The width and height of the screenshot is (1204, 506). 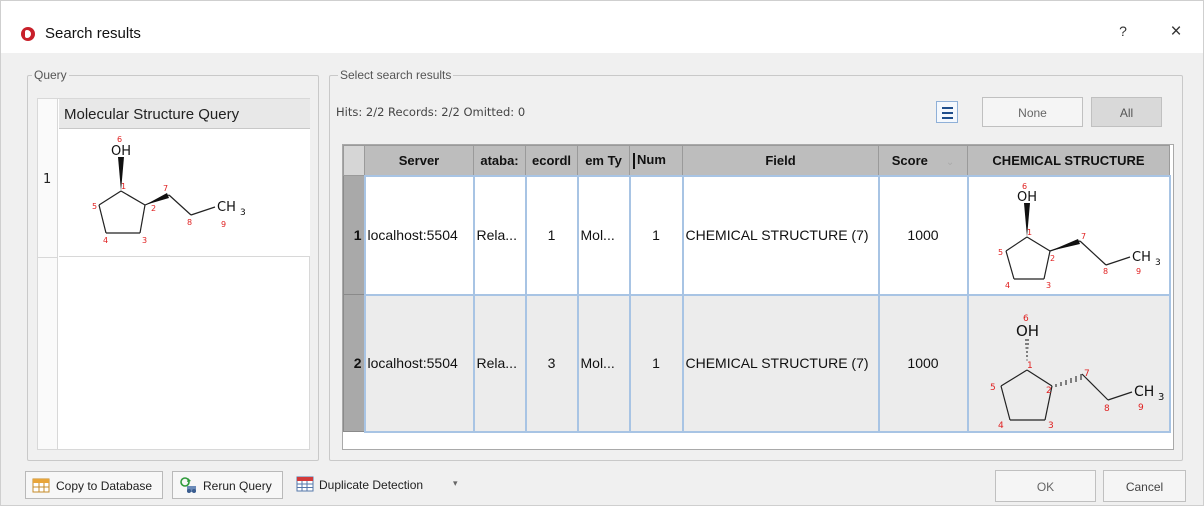 What do you see at coordinates (1176, 33) in the screenshot?
I see `close-button: ×` at bounding box center [1176, 33].